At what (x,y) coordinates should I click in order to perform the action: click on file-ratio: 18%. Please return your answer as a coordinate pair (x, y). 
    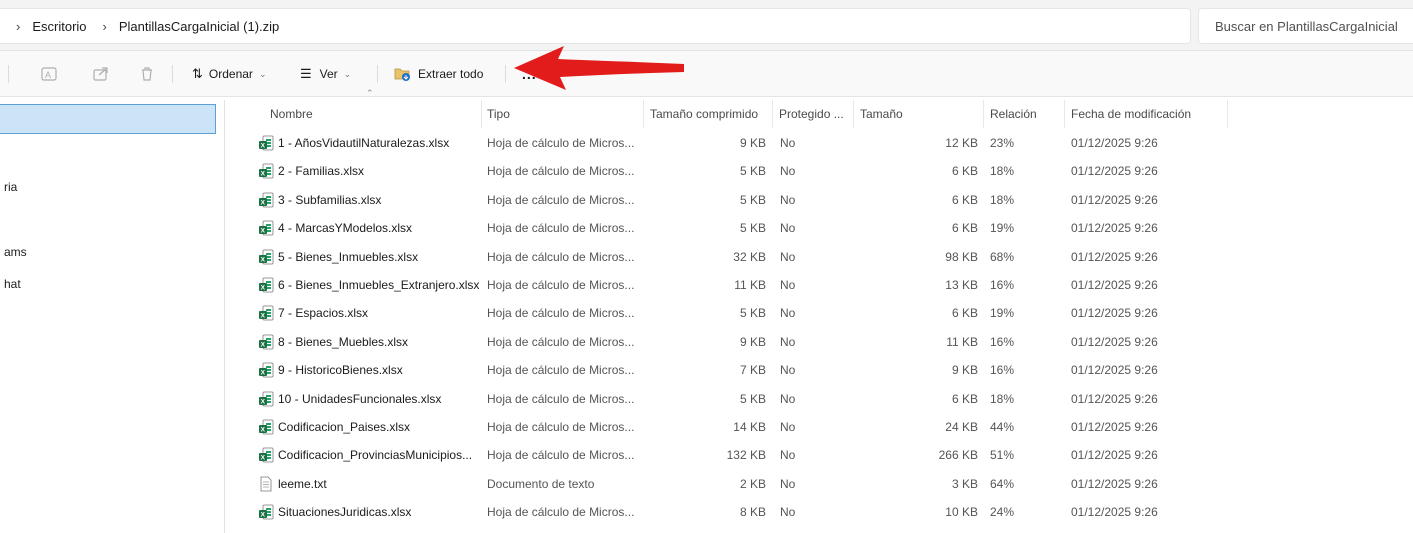
    Looking at the image, I should click on (1002, 200).